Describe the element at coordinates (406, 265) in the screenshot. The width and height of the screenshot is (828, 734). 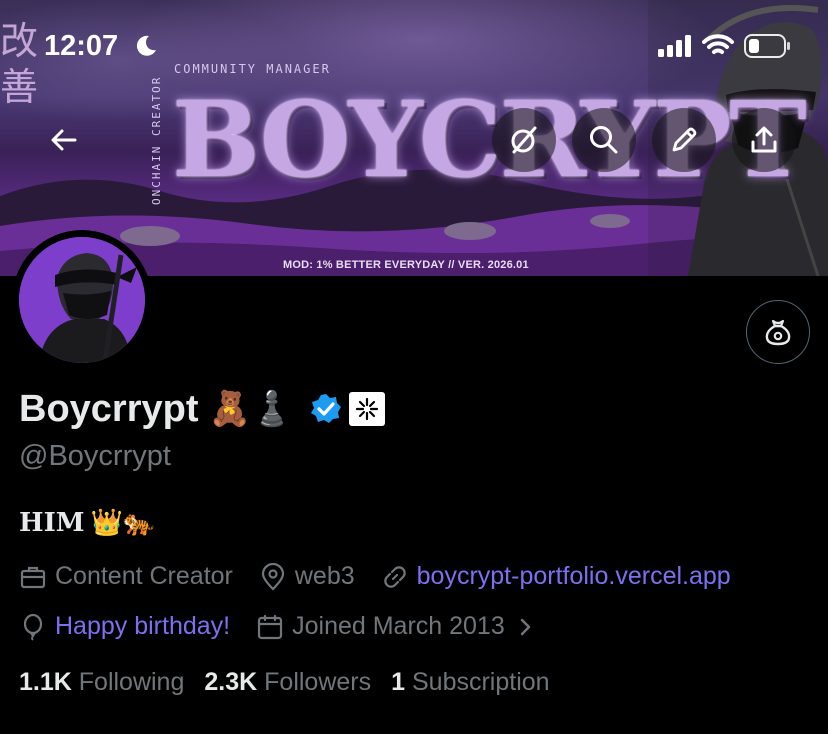
I see `banner-tagline: MOD: 1% BETTER EVERYDAY // VER. 2026.01` at that location.